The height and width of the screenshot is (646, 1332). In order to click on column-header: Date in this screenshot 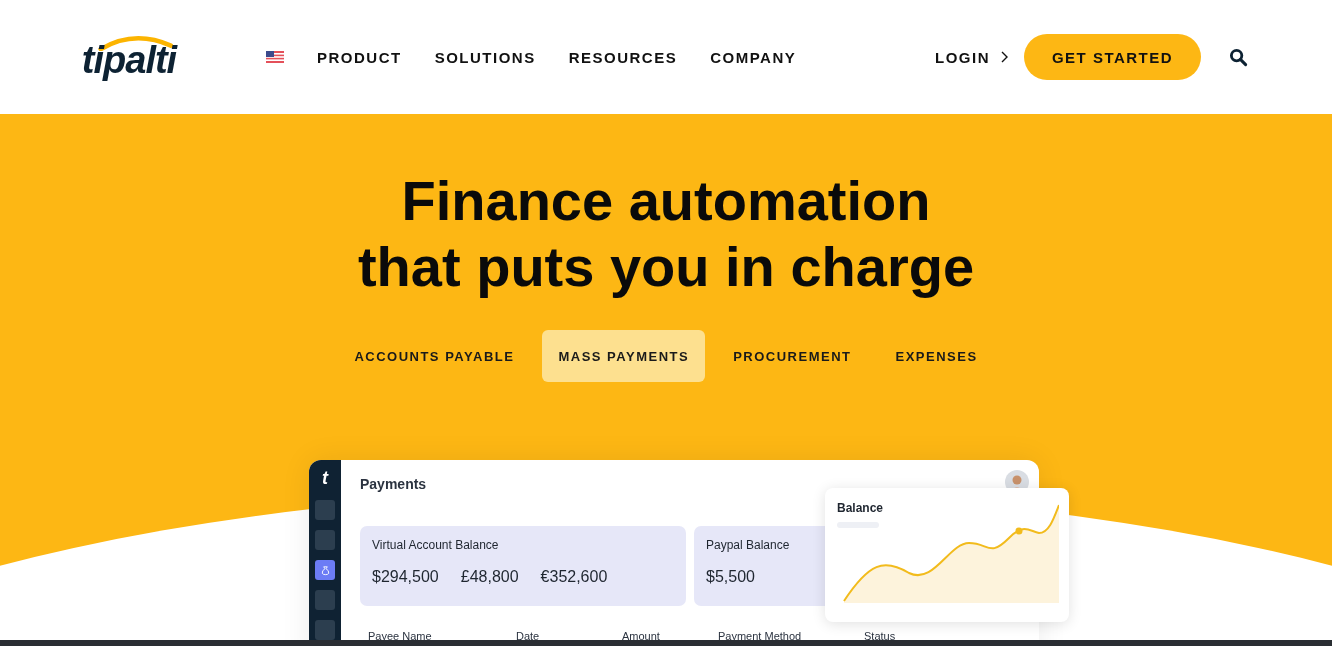, I will do `click(528, 636)`.